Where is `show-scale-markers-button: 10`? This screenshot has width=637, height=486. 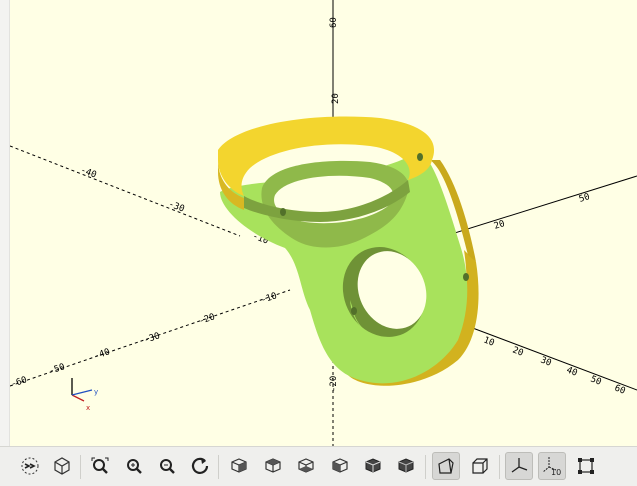
show-scale-markers-button: 10 is located at coordinates (552, 466).